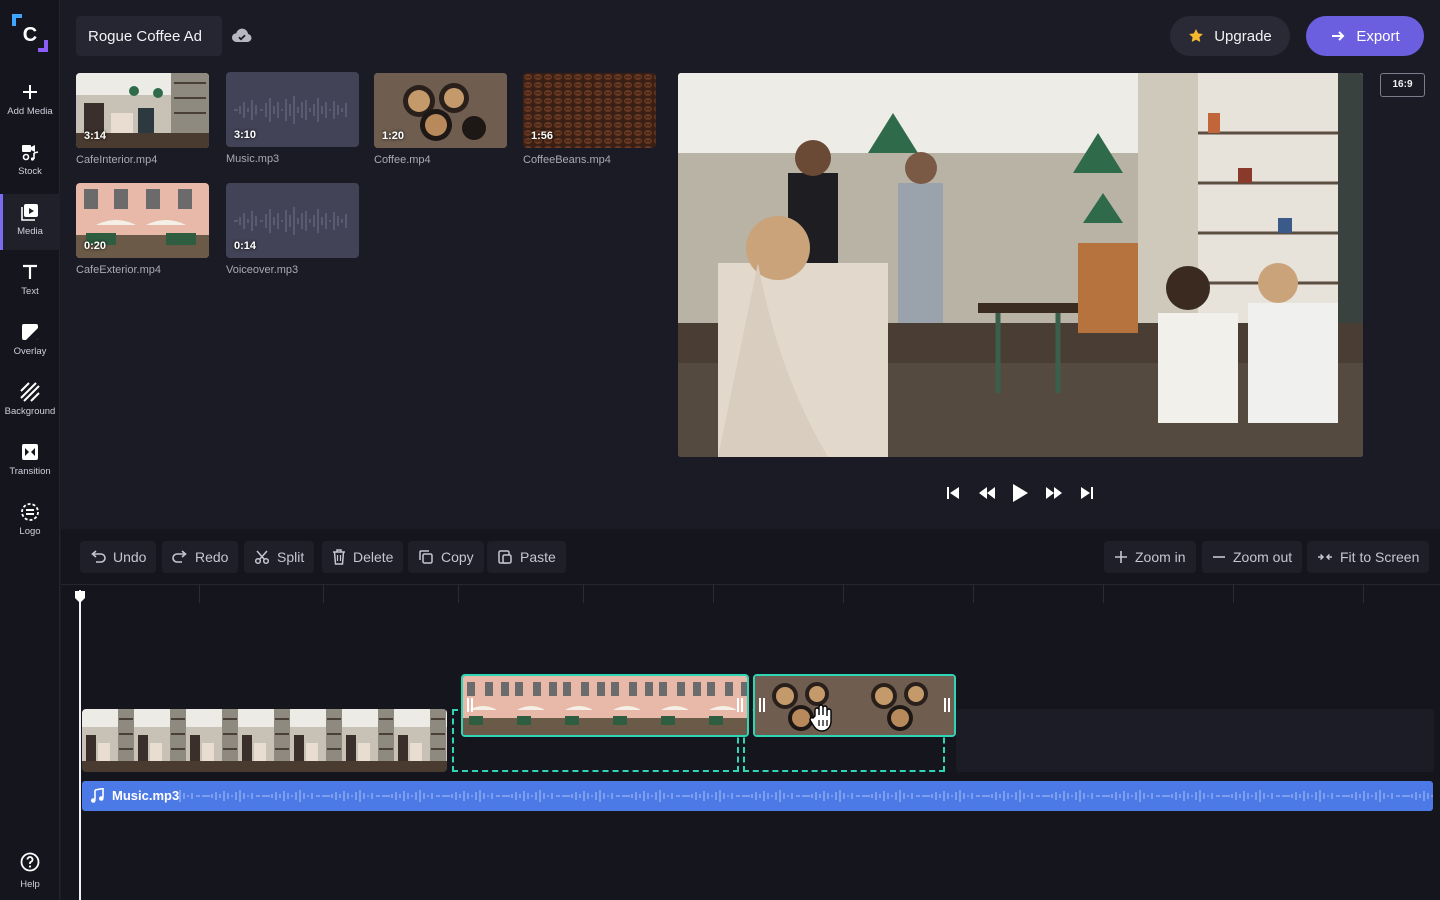 The width and height of the screenshot is (1440, 900). What do you see at coordinates (30, 862) in the screenshot?
I see `help-icon` at bounding box center [30, 862].